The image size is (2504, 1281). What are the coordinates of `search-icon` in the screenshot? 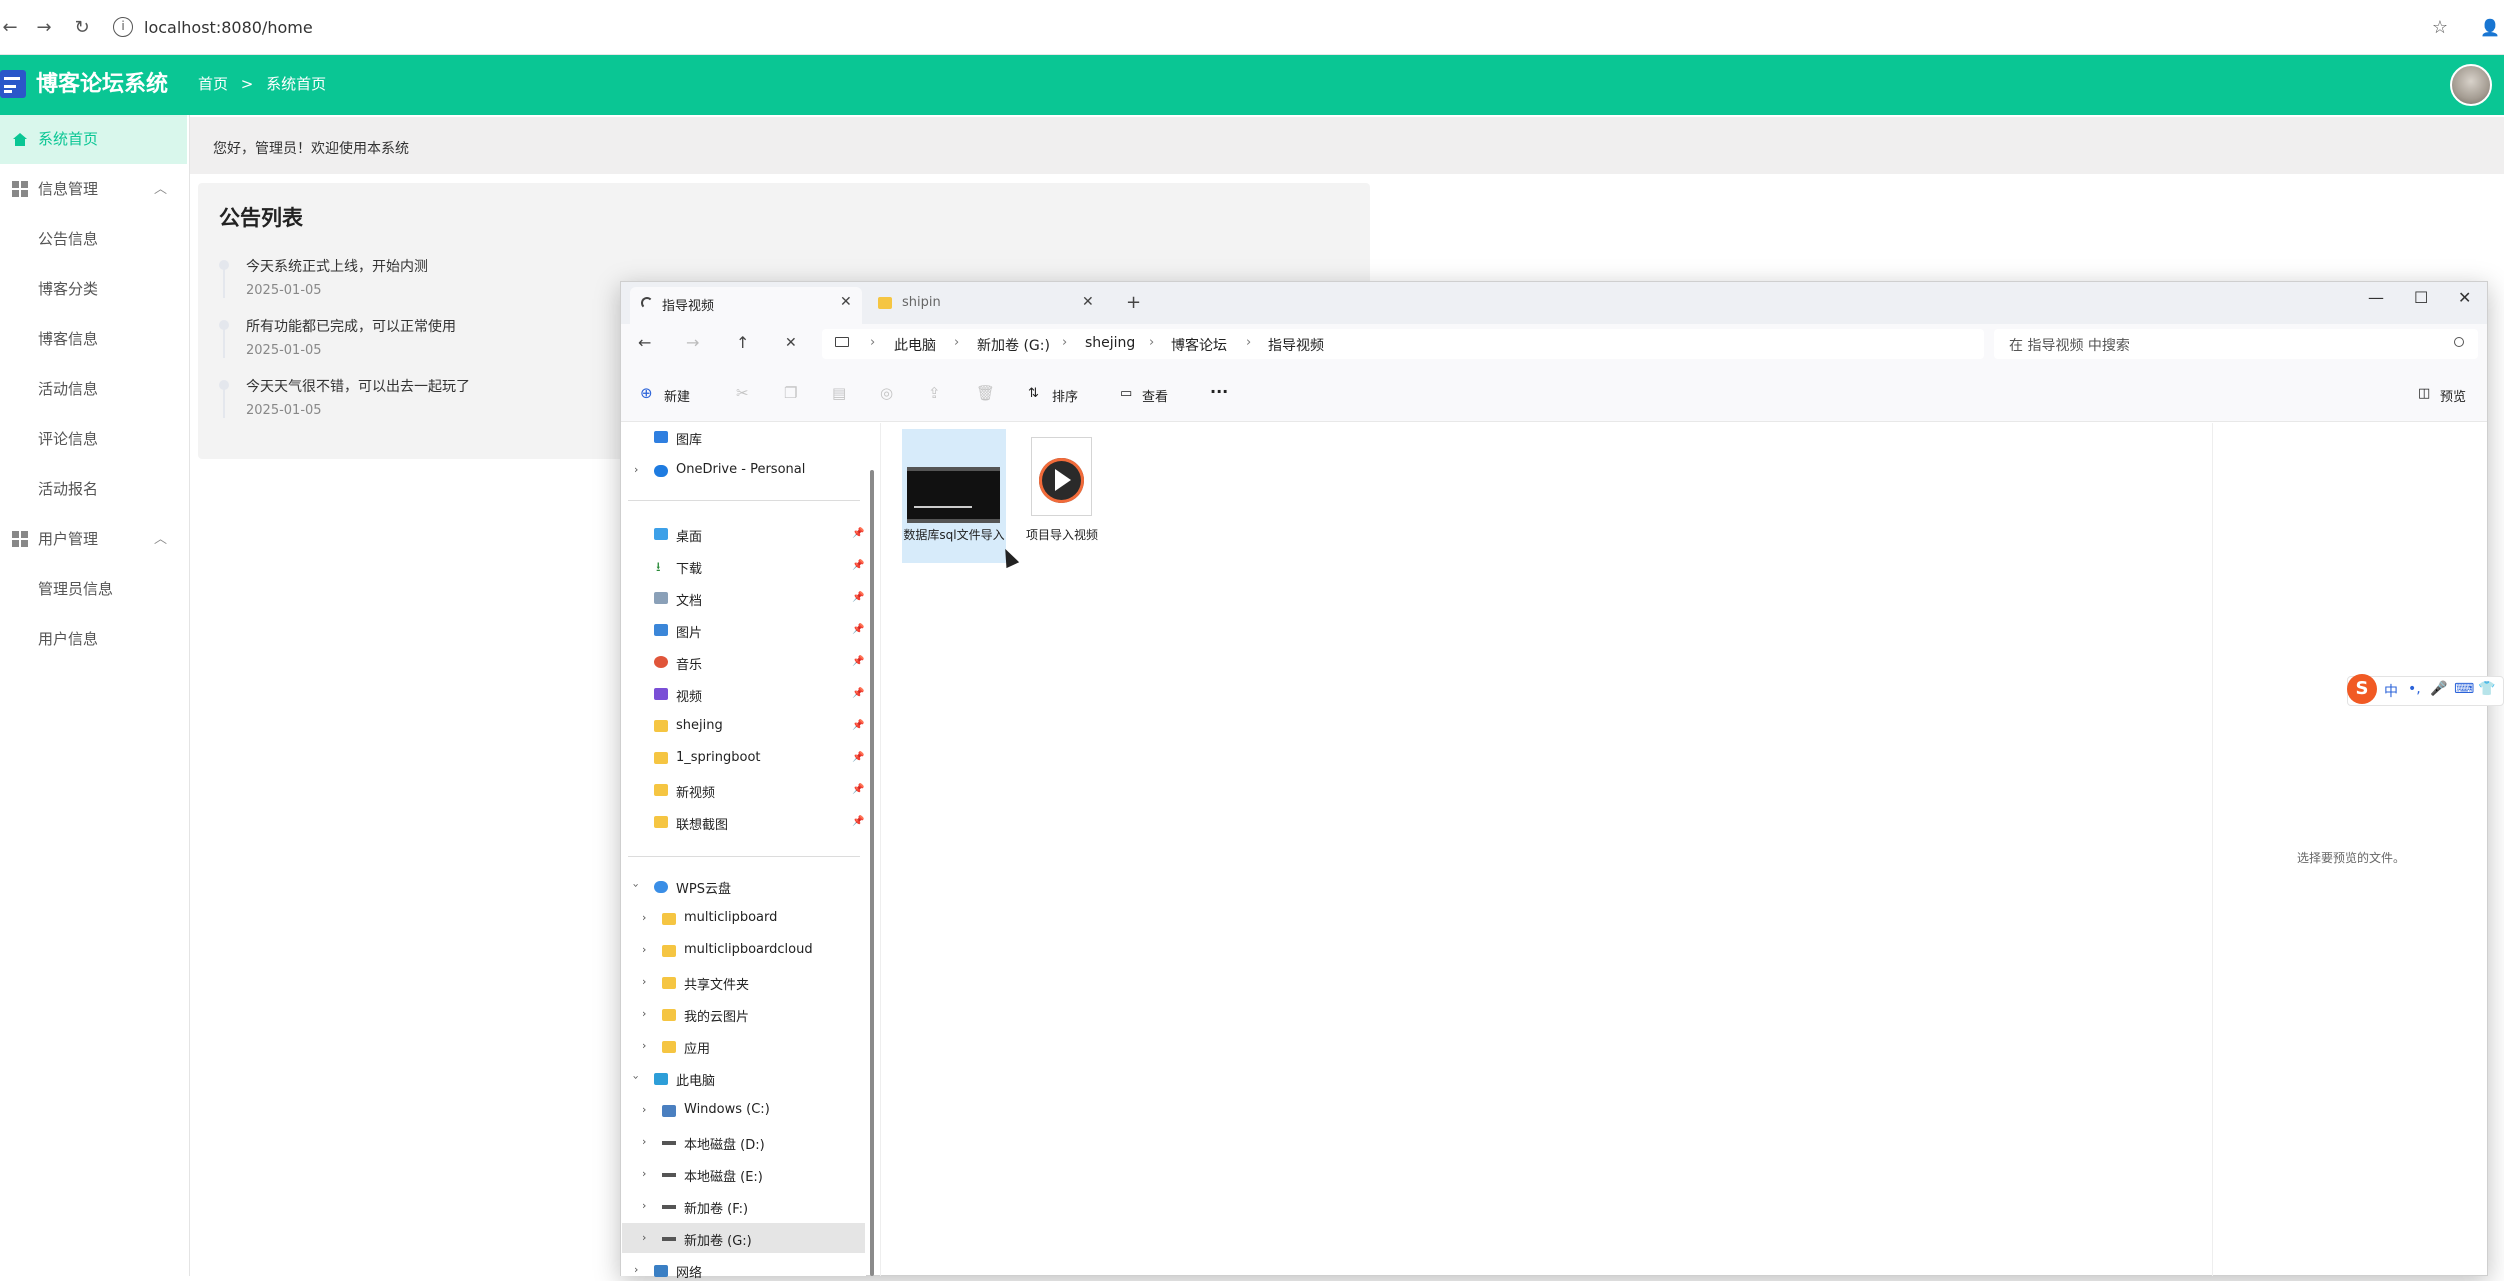 It's located at (2459, 342).